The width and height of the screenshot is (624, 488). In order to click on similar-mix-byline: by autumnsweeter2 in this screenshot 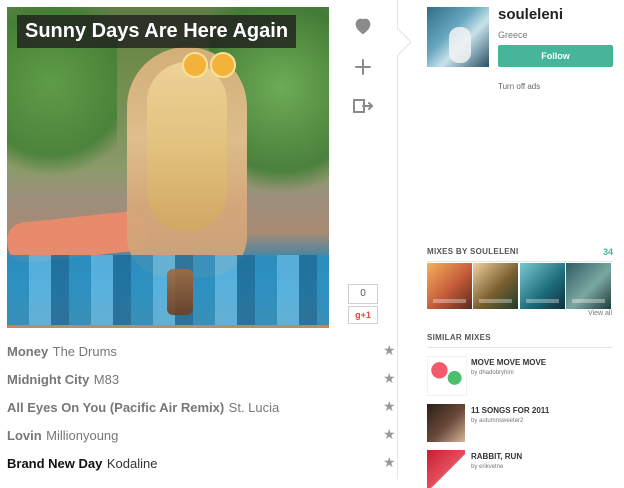, I will do `click(497, 421)`.